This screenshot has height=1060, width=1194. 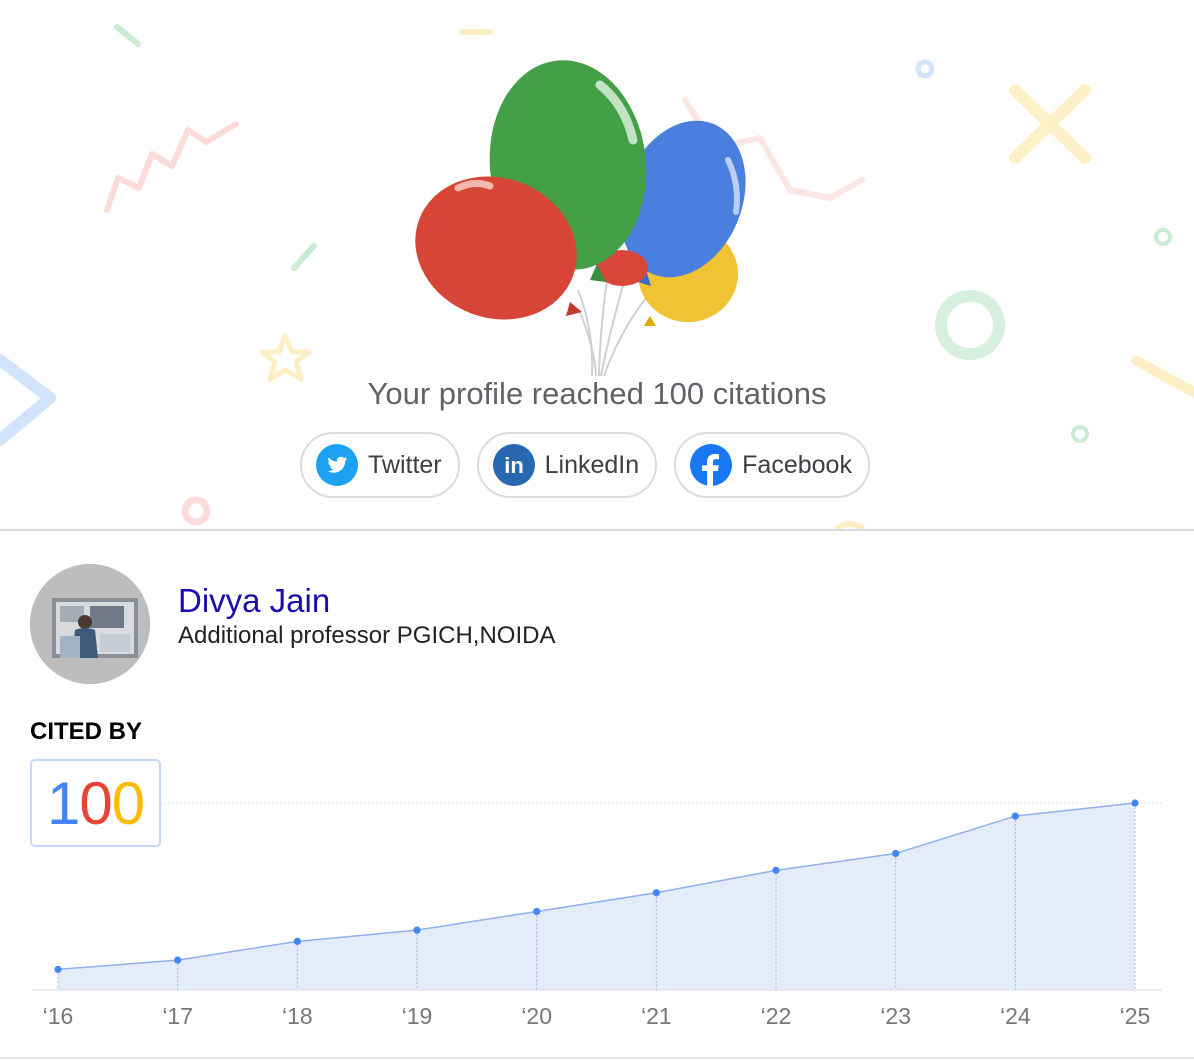 I want to click on linkedin-icon: in, so click(x=513, y=465).